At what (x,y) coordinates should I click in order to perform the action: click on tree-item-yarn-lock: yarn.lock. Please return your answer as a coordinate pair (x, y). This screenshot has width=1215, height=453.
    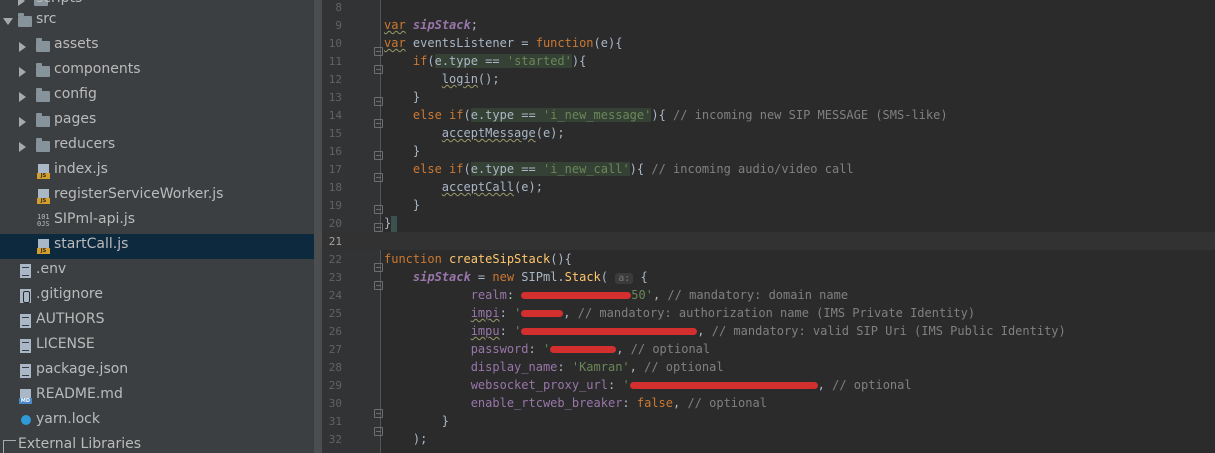
    Looking at the image, I should click on (157, 421).